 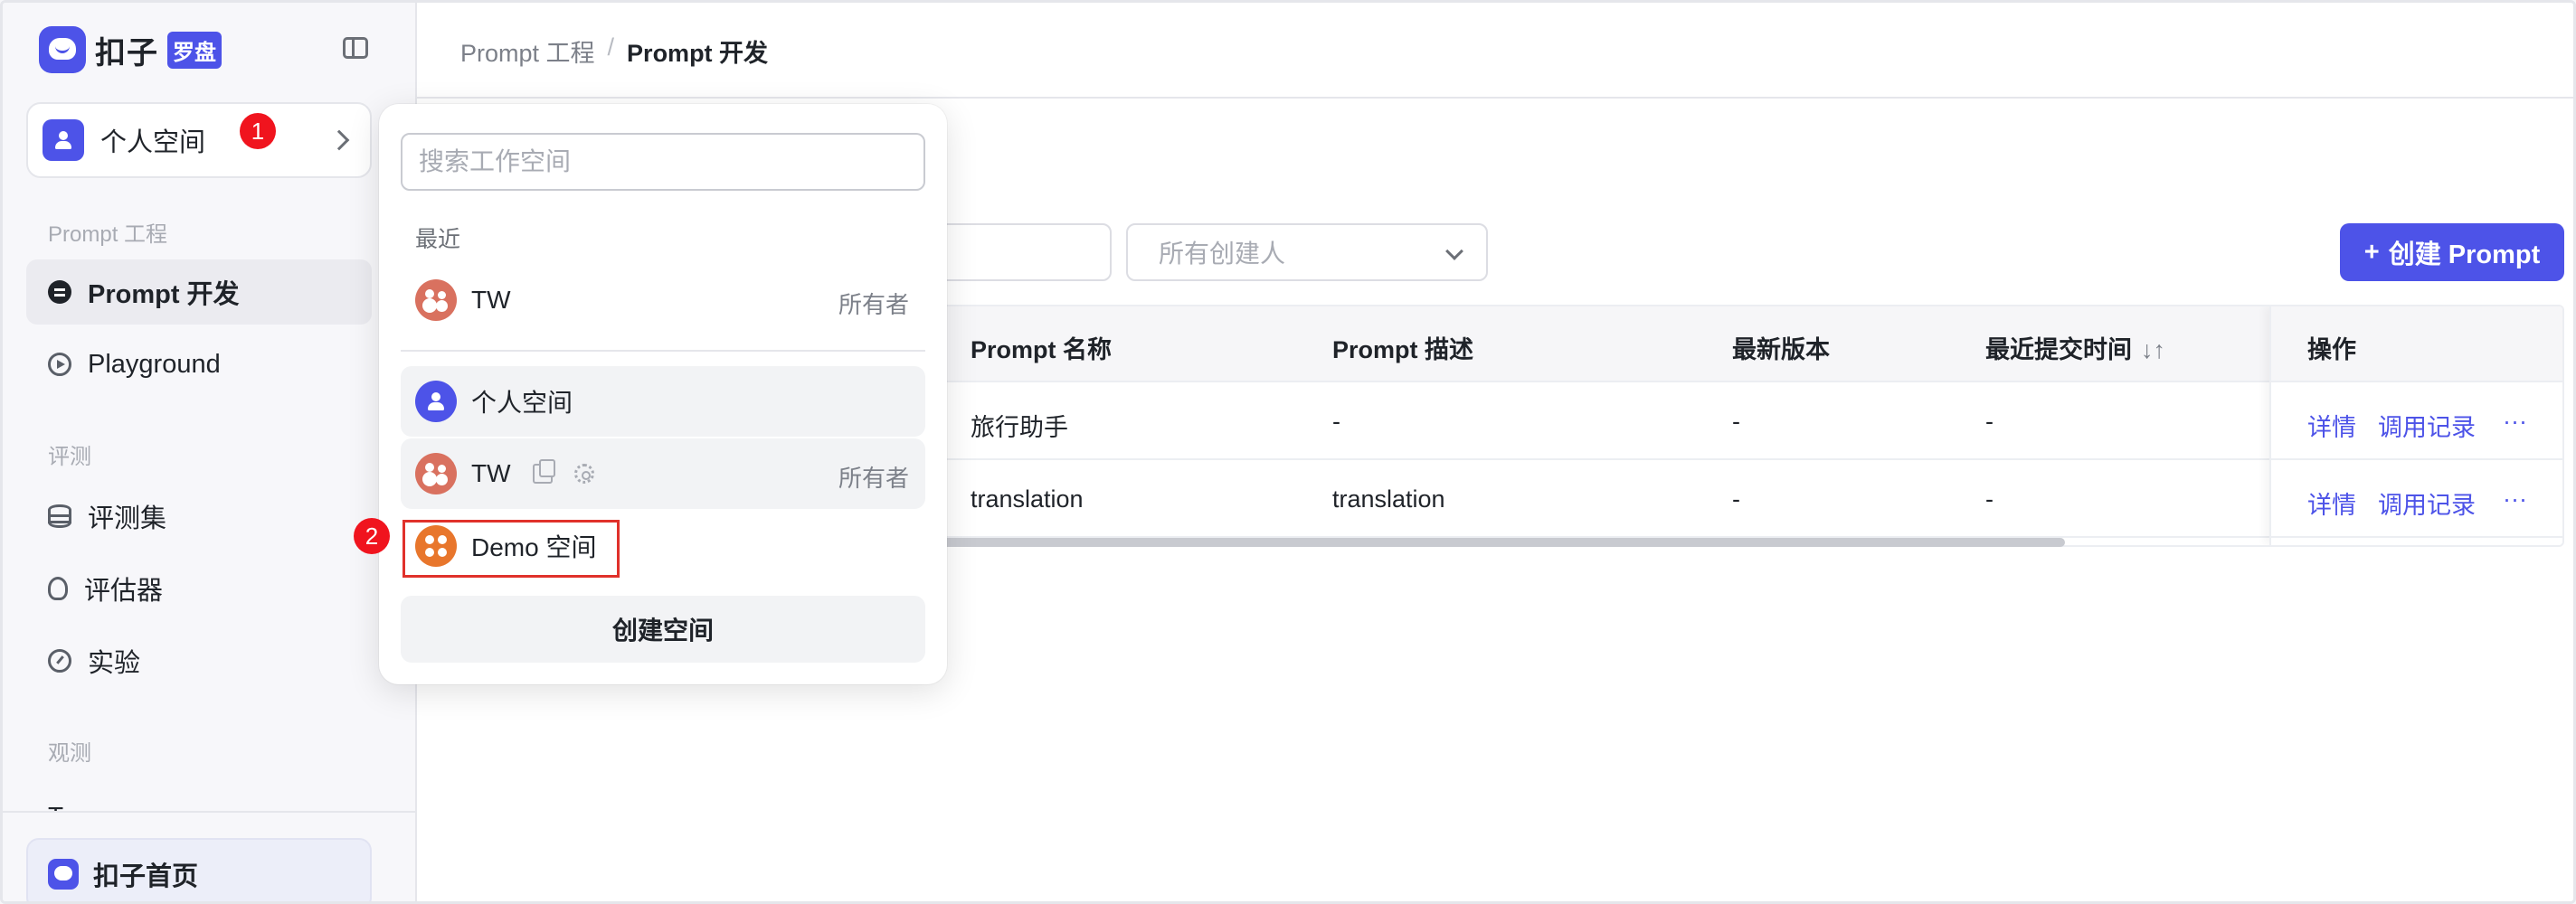 I want to click on sort-icon: ↓↑, so click(x=2153, y=350).